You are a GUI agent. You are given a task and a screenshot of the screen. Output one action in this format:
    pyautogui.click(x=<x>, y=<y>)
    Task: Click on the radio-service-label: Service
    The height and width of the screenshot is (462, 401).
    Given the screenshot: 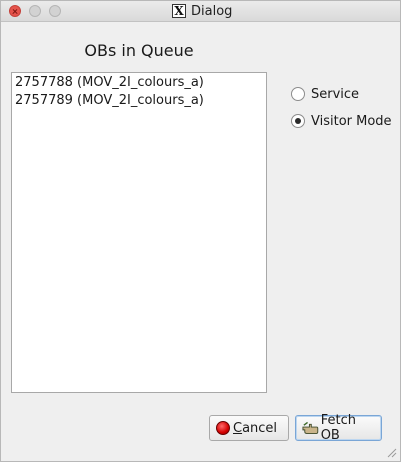 What is the action you would take?
    pyautogui.click(x=335, y=94)
    